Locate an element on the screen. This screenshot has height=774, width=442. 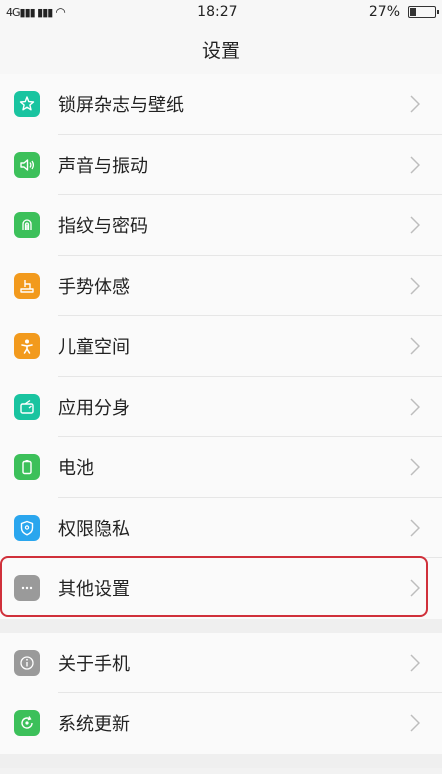
settings-row-label: 锁屏杂志与壁纸 is located at coordinates (121, 106).